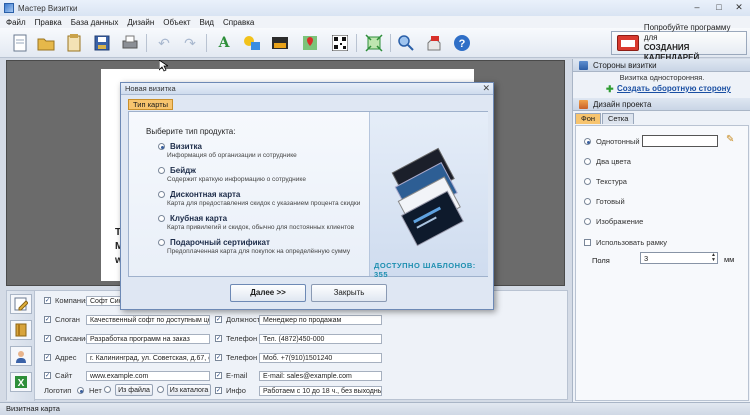  What do you see at coordinates (320, 339) in the screenshot?
I see `phone1-input: Тел. (4872)450-000` at bounding box center [320, 339].